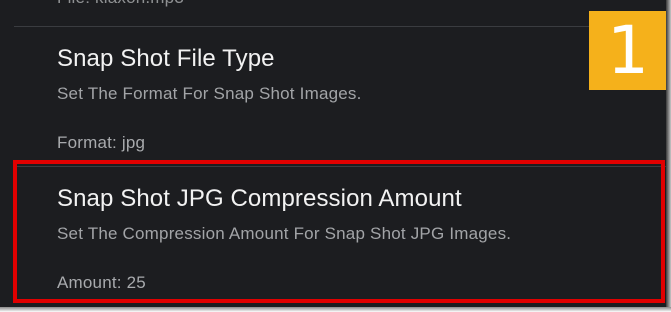 This screenshot has width=671, height=312. Describe the element at coordinates (209, 93) in the screenshot. I see `setting-description: Set The Format For Snap Shot Images.` at that location.